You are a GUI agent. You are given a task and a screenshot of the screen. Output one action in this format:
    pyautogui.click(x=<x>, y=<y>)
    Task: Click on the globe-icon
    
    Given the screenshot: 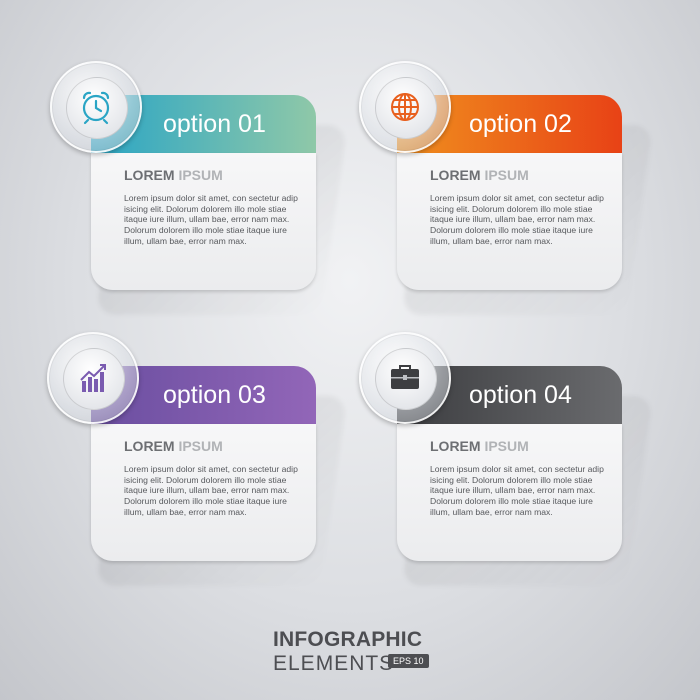 What is the action you would take?
    pyautogui.click(x=405, y=107)
    